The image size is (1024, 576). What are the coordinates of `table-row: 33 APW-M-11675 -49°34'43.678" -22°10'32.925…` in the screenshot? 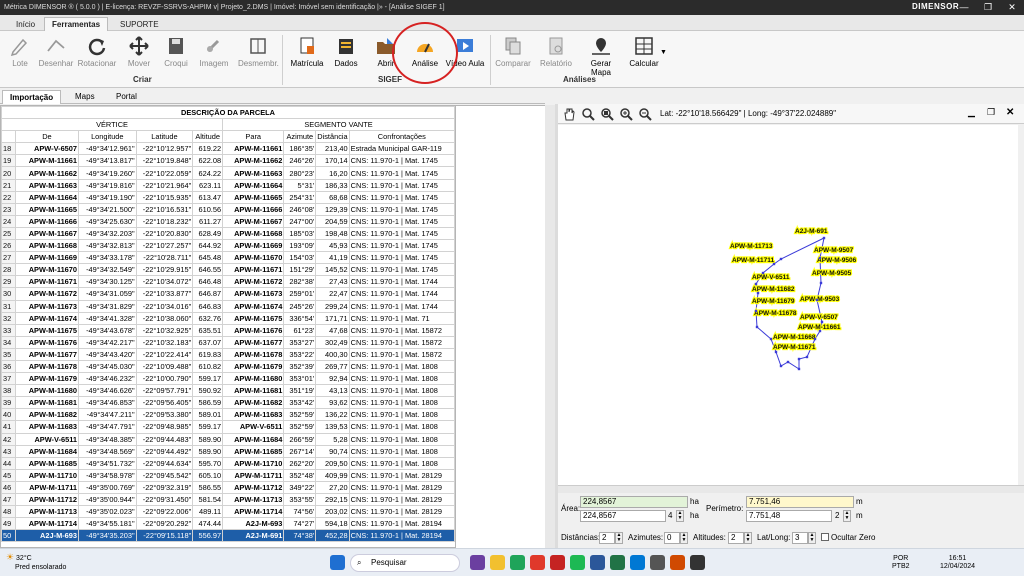 It's located at (228, 330).